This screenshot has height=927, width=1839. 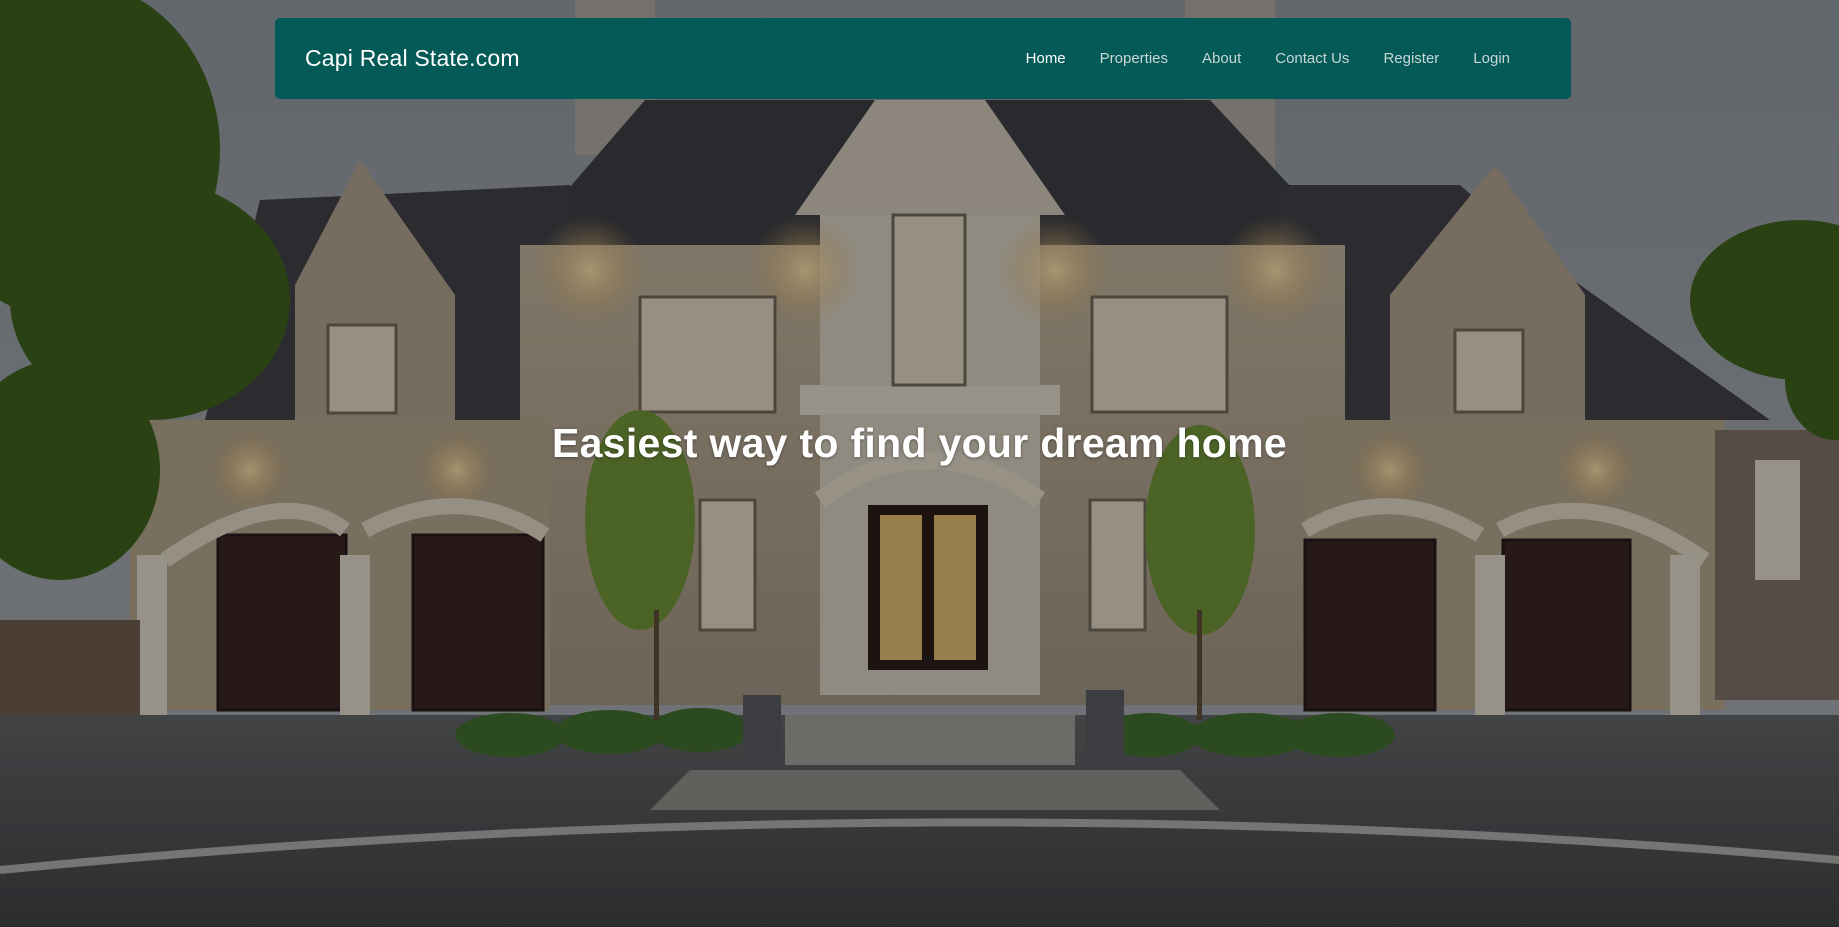 I want to click on hero-headline: Easiest way to find your dream home, so click(x=919, y=443).